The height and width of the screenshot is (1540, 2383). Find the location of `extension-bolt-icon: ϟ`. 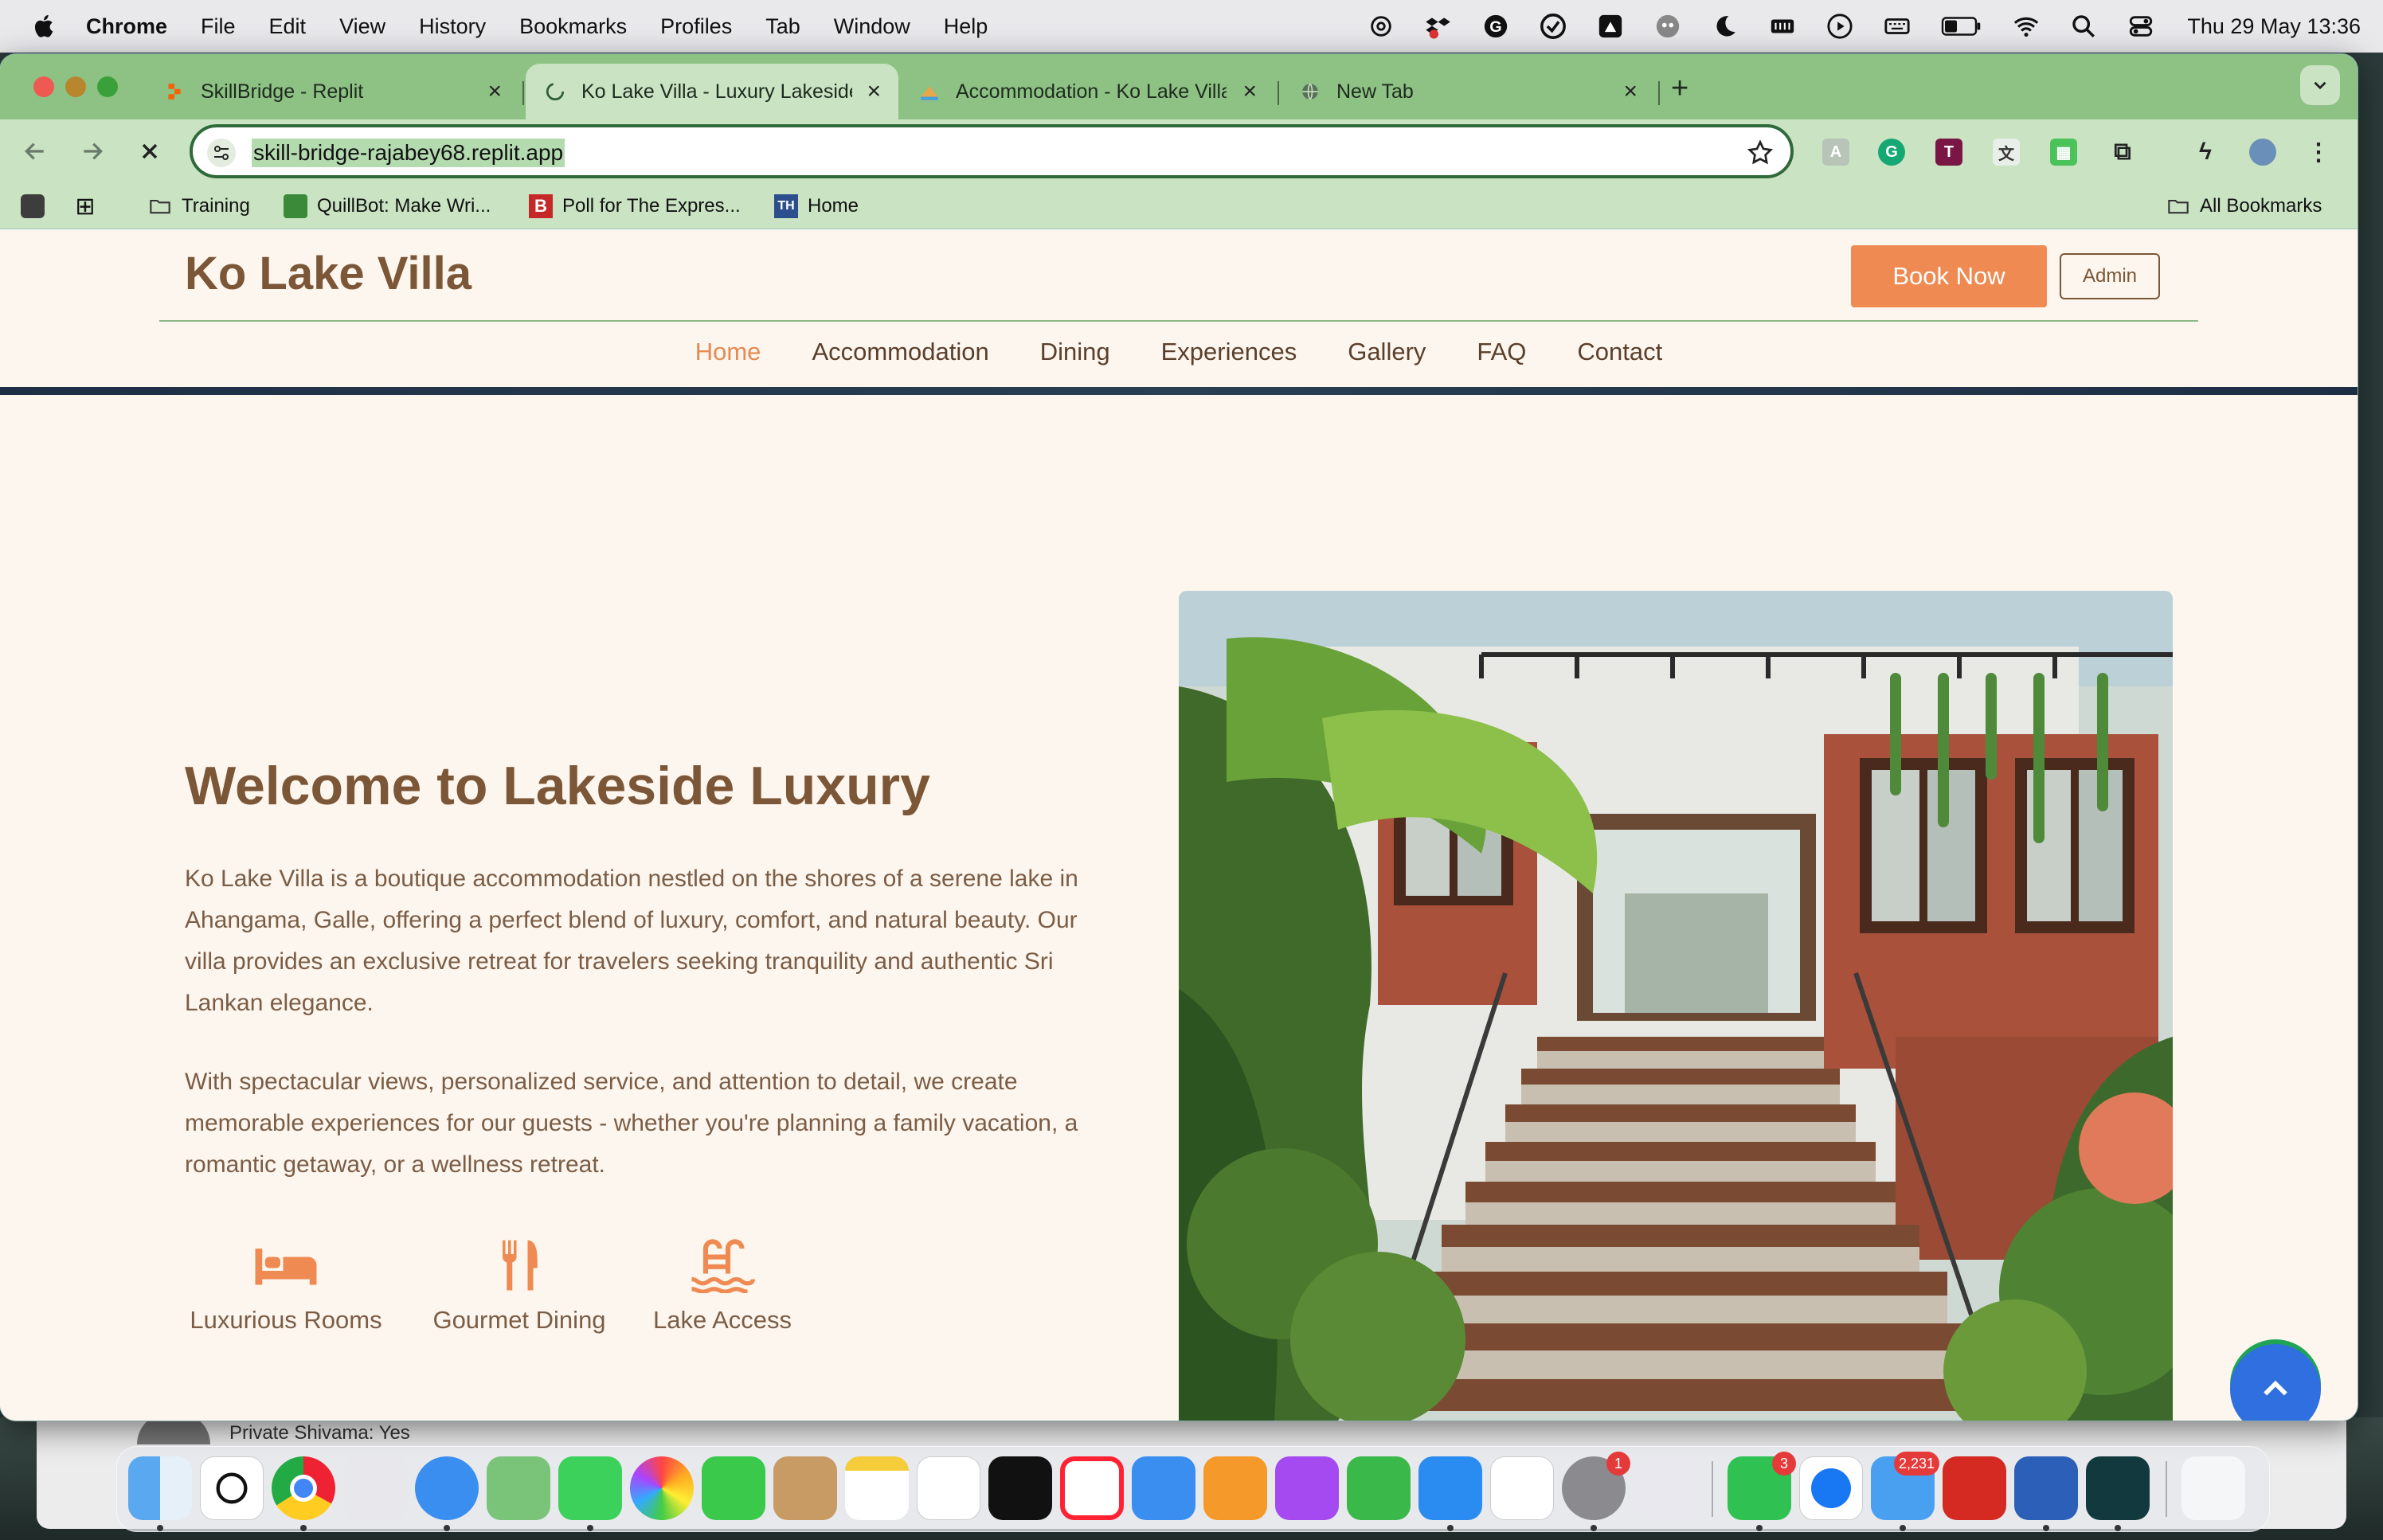

extension-bolt-icon: ϟ is located at coordinates (2205, 152).